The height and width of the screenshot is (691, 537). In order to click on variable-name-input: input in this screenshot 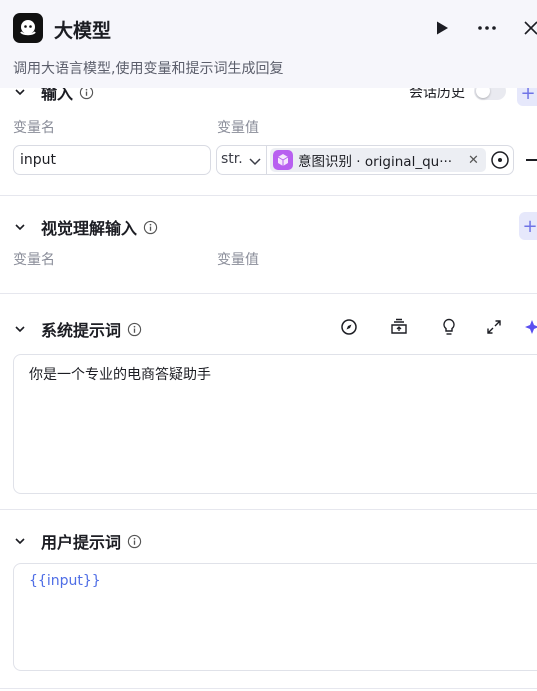, I will do `click(112, 160)`.